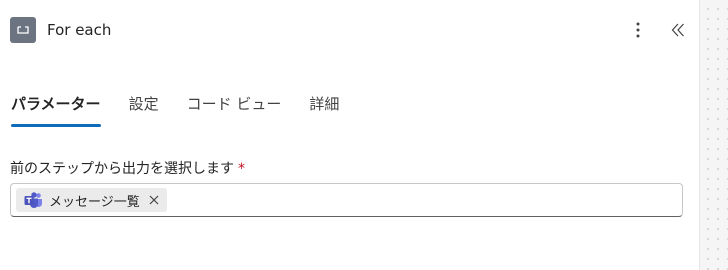 The width and height of the screenshot is (728, 270). Describe the element at coordinates (324, 105) in the screenshot. I see `tab-details: 詳細` at that location.